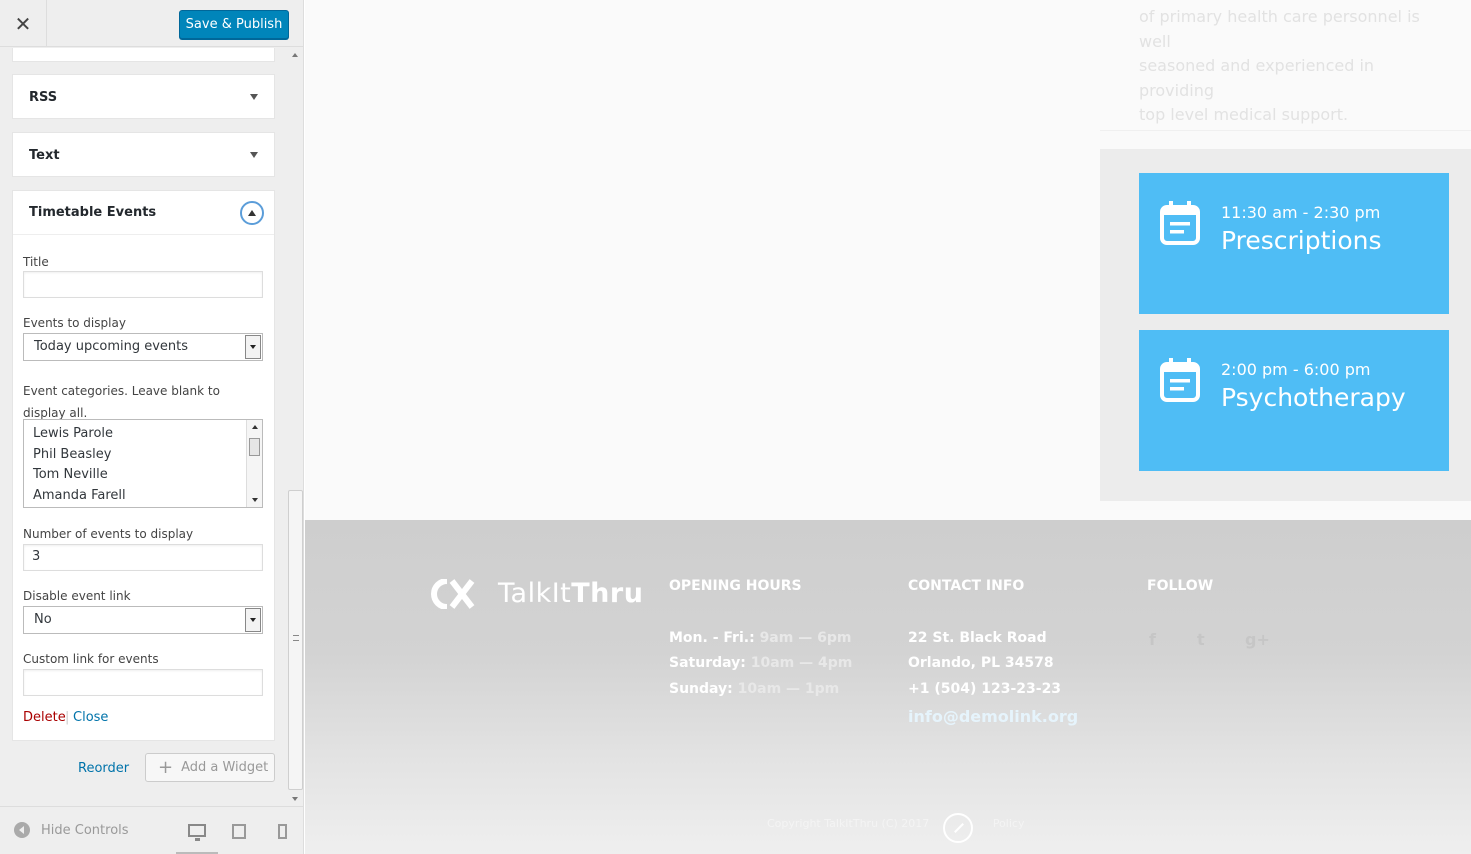 The image size is (1471, 854). I want to click on hide-controls-button: Hide Controls, so click(71, 830).